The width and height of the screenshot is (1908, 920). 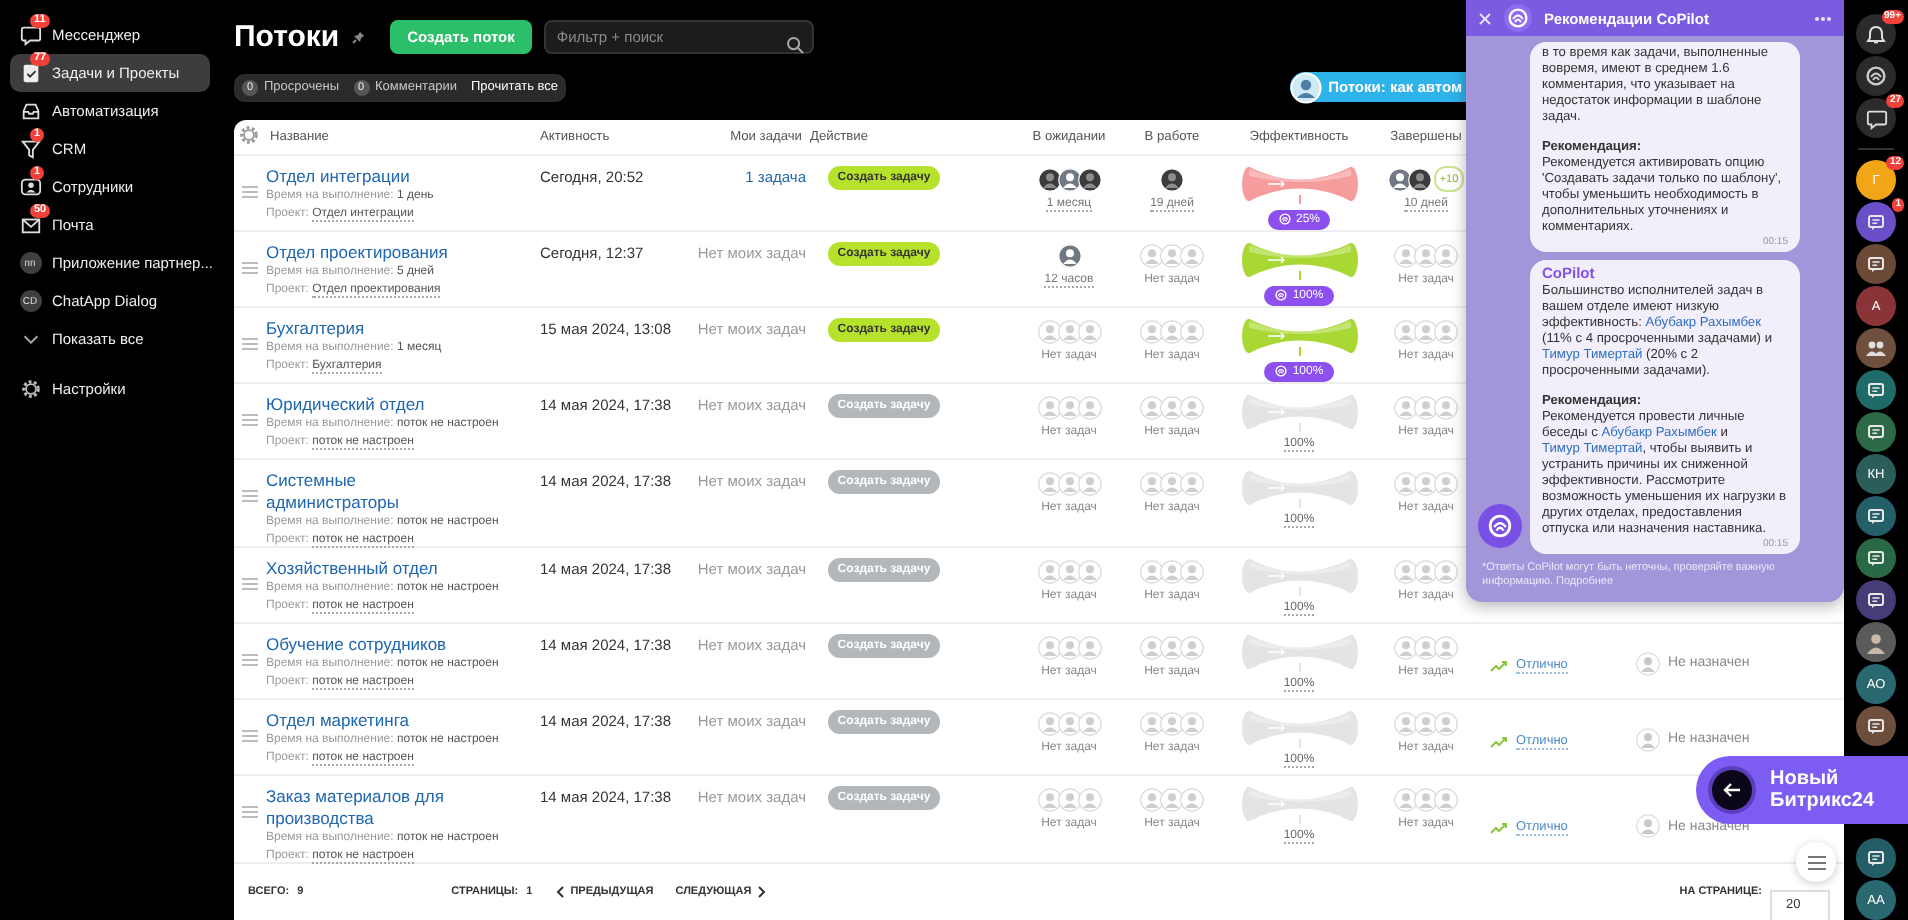 What do you see at coordinates (1823, 790) in the screenshot?
I see `new-version-label: Новый Битрикс24` at bounding box center [1823, 790].